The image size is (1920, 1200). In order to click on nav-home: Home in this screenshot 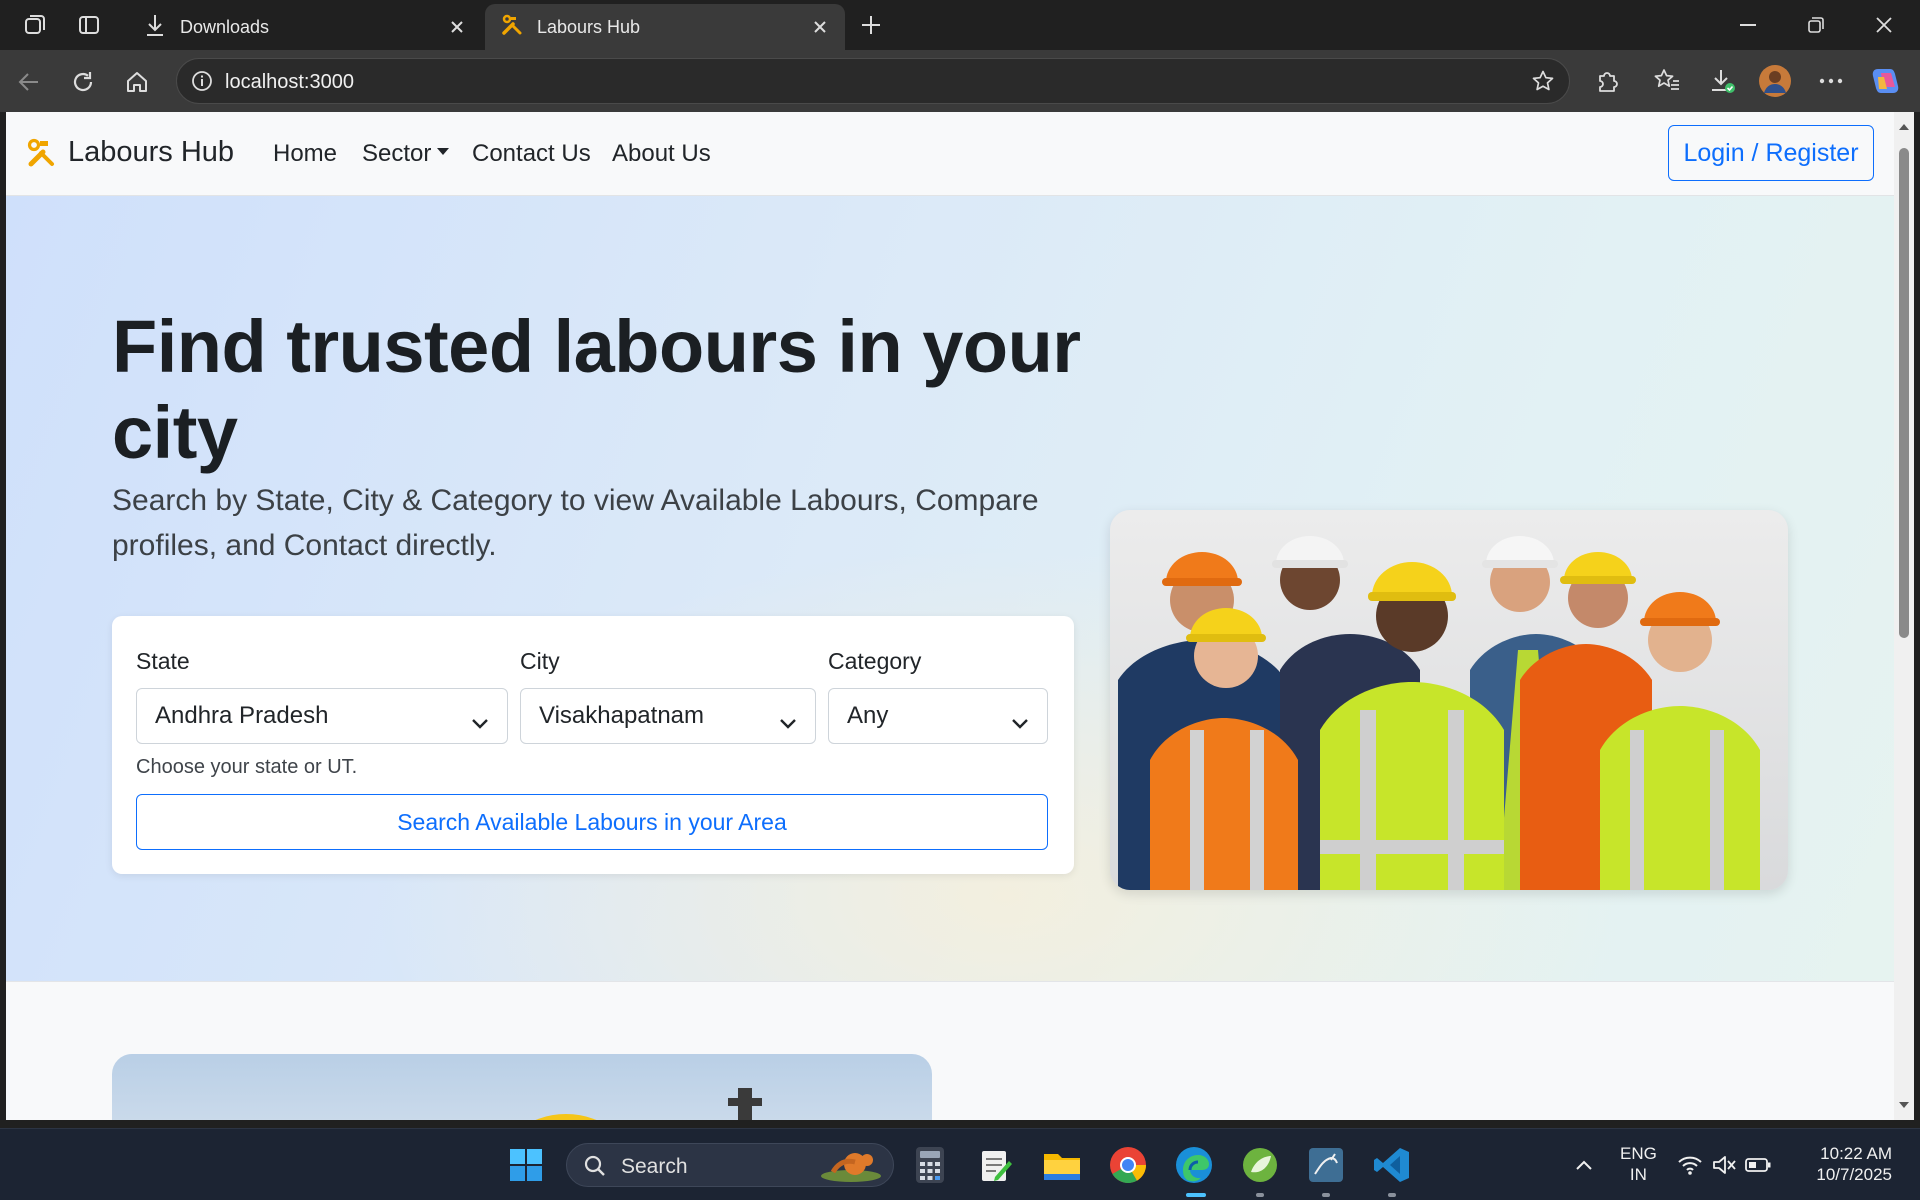, I will do `click(305, 154)`.